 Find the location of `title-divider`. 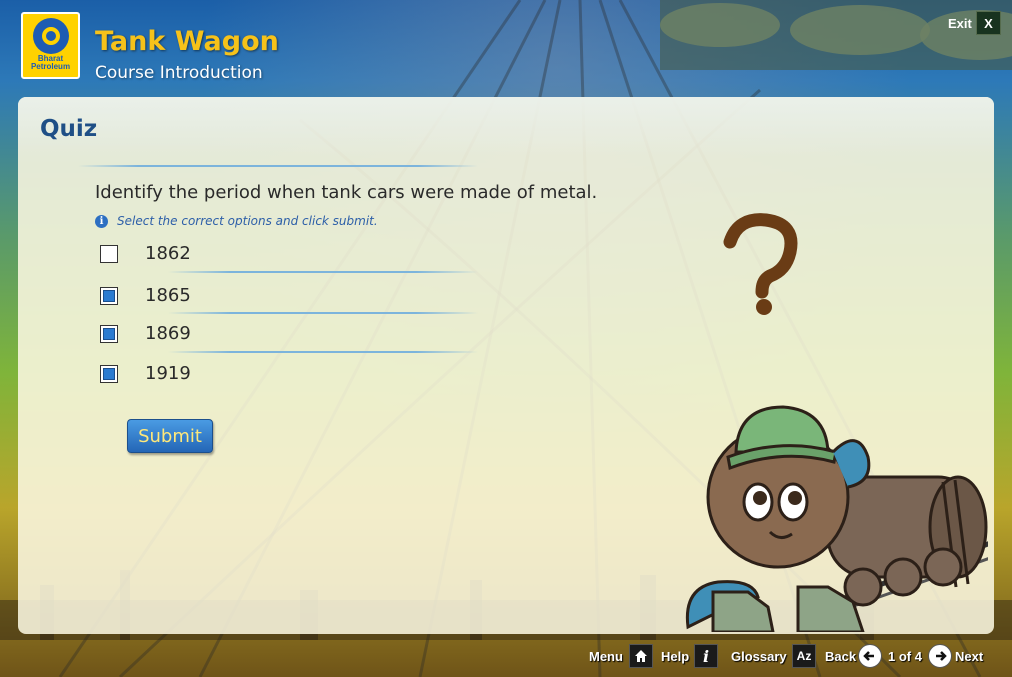

title-divider is located at coordinates (278, 166).